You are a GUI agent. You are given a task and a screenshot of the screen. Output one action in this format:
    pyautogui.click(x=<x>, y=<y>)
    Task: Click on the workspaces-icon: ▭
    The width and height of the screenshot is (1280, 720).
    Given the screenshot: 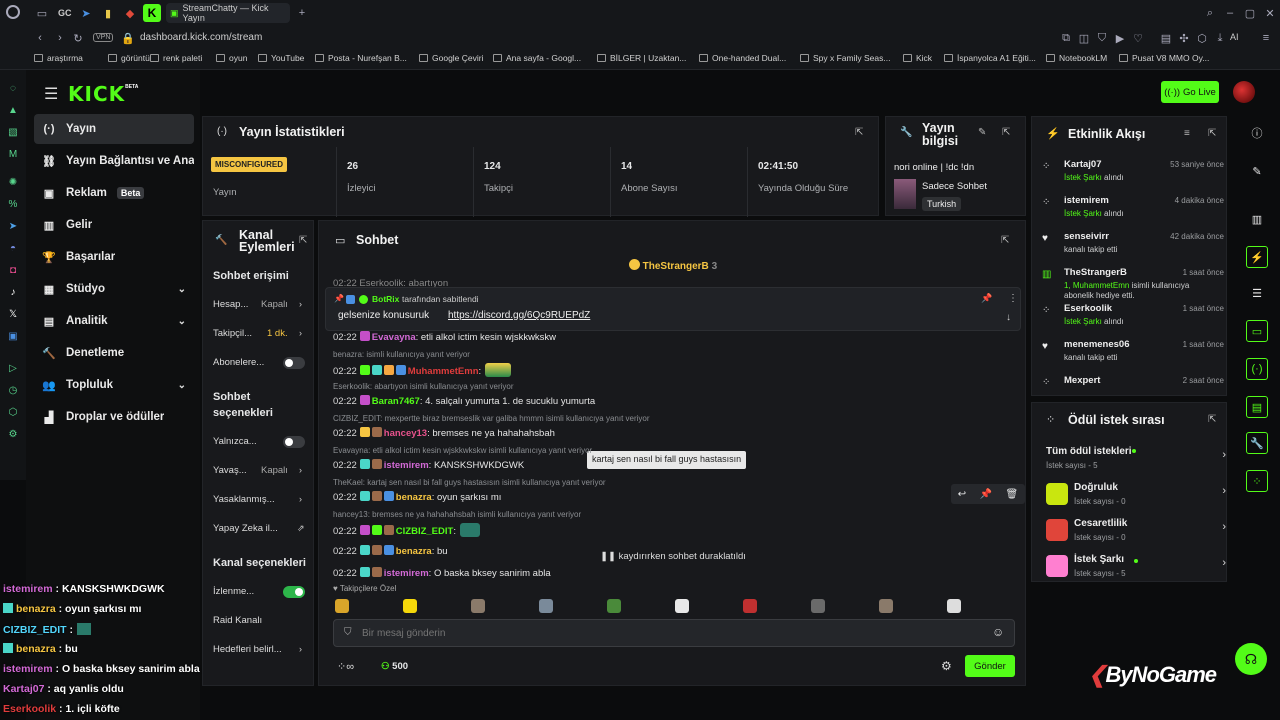 What is the action you would take?
    pyautogui.click(x=42, y=13)
    